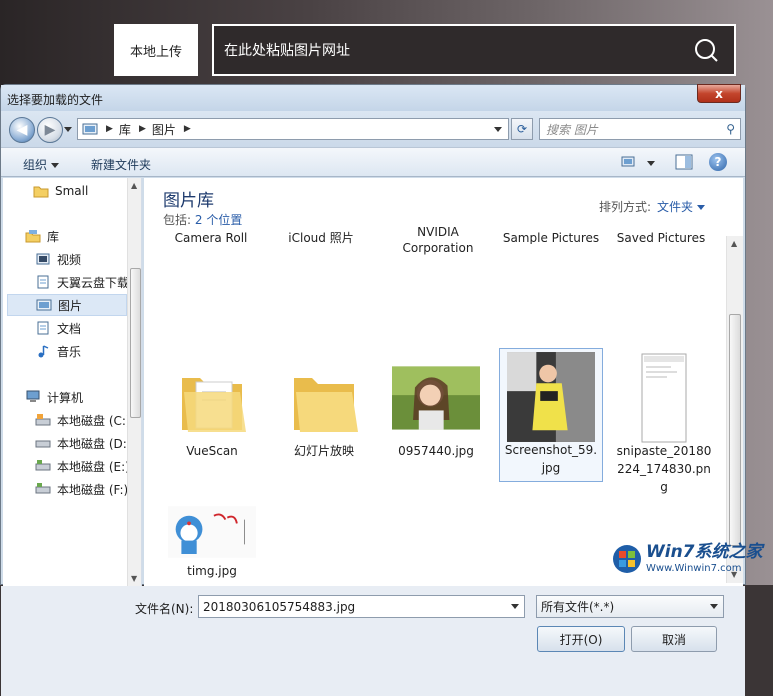  I want to click on back-button: ◀, so click(22, 130).